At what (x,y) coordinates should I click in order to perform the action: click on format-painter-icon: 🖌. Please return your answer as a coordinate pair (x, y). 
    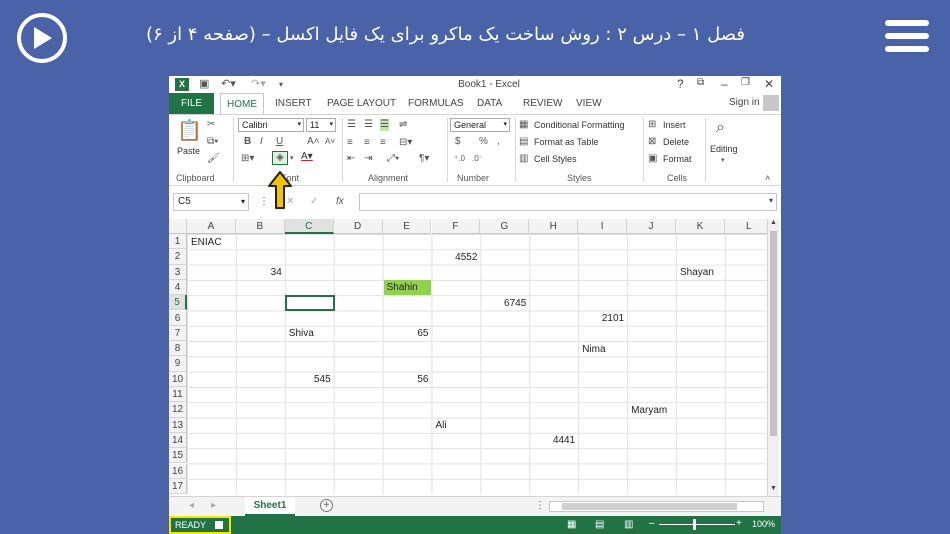
    Looking at the image, I should click on (213, 159).